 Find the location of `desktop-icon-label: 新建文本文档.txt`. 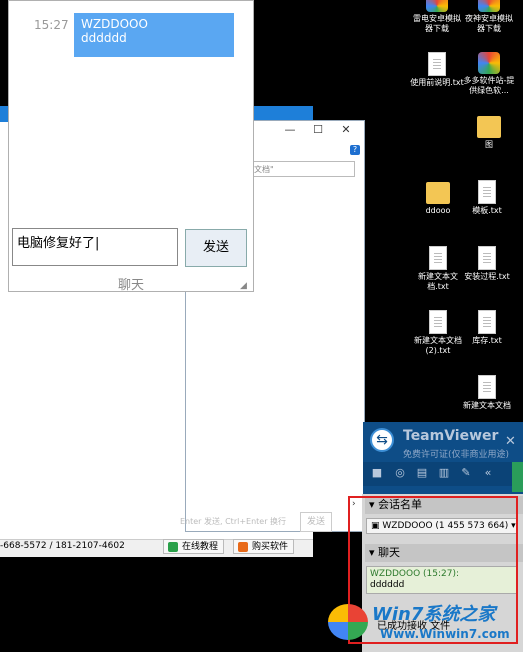

desktop-icon-label: 新建文本文档.txt is located at coordinates (438, 281).